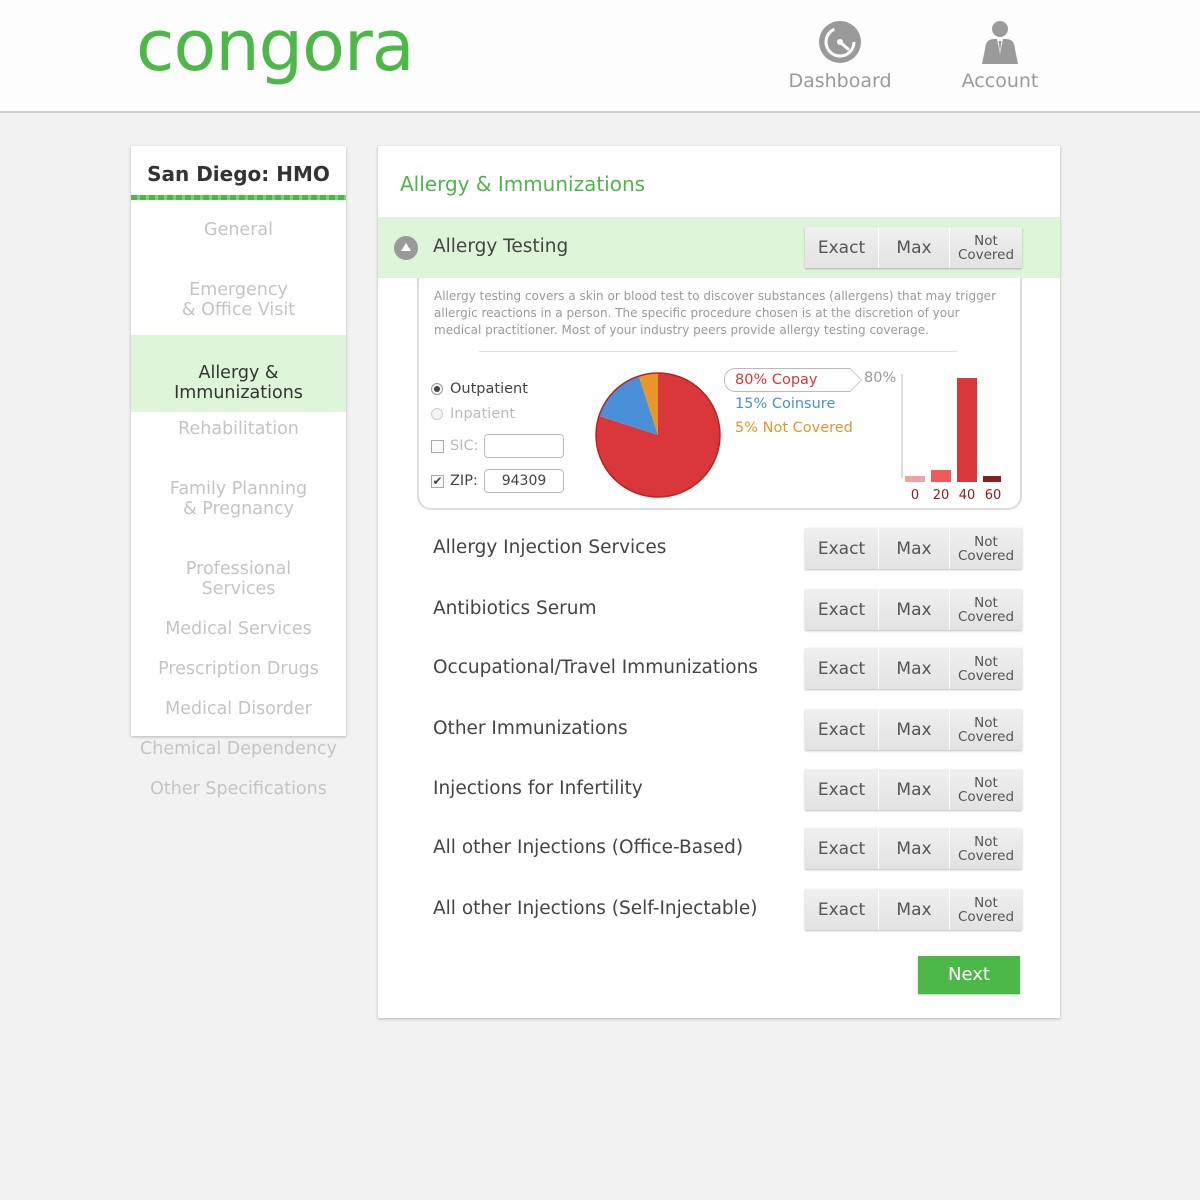 This screenshot has height=1200, width=1200. I want to click on top-header: congora Dashboard Account, so click(600, 56).